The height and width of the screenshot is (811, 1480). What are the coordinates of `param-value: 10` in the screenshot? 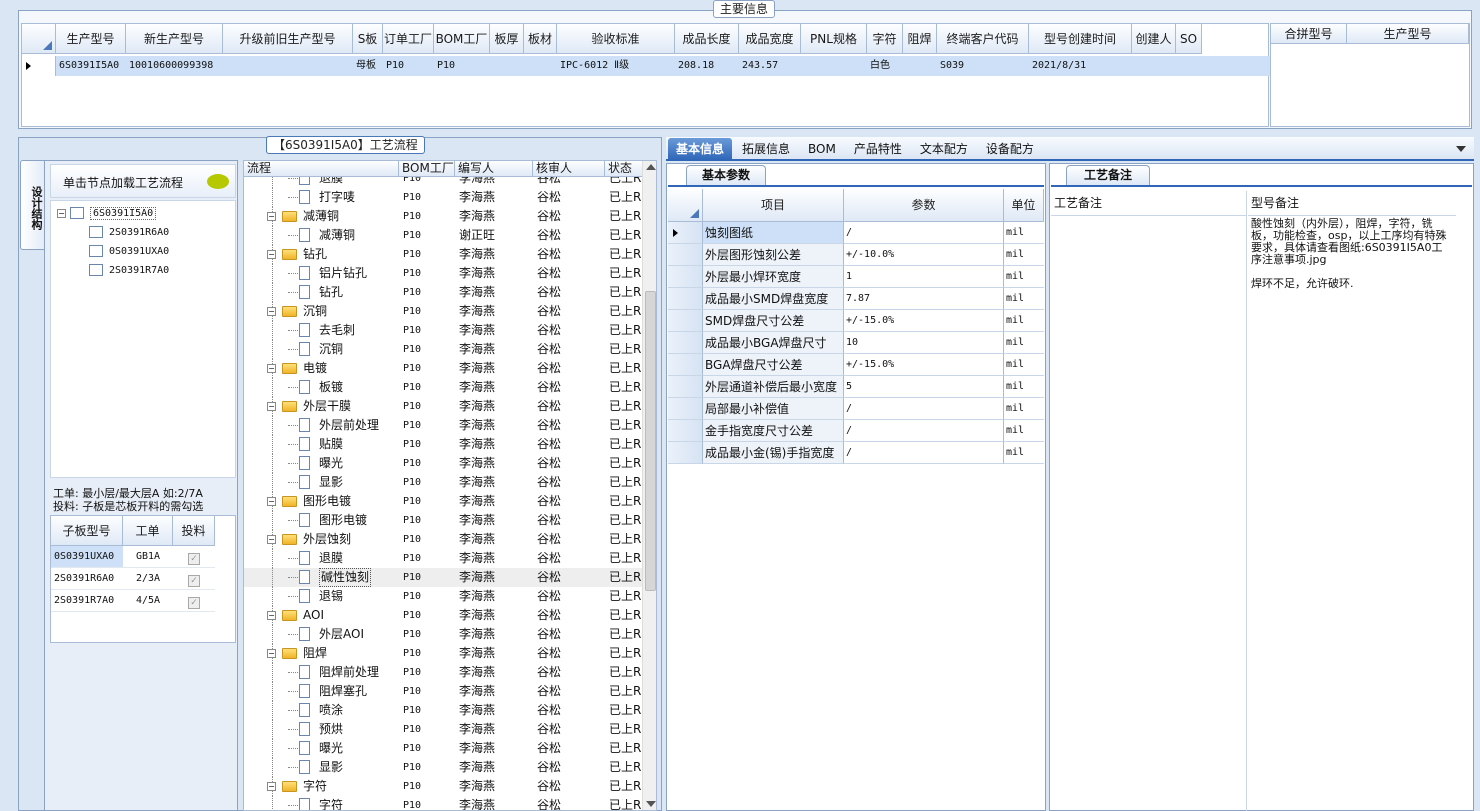 It's located at (924, 343).